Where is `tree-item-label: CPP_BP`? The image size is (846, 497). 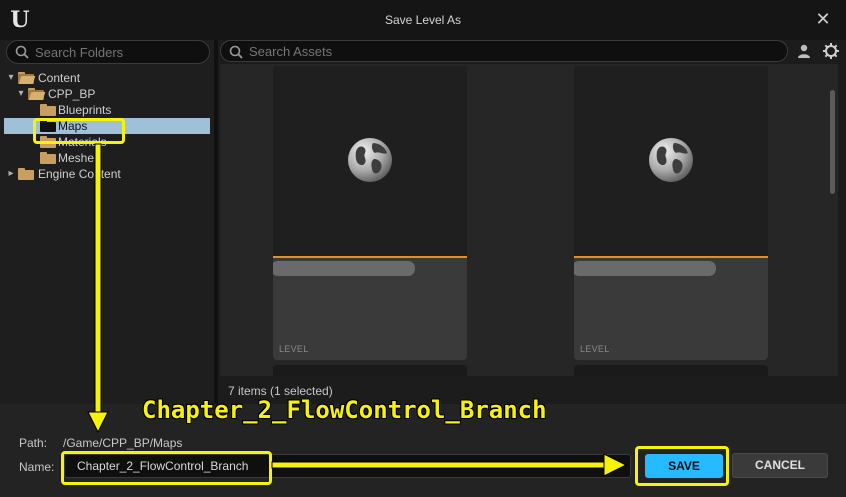
tree-item-label: CPP_BP is located at coordinates (72, 94).